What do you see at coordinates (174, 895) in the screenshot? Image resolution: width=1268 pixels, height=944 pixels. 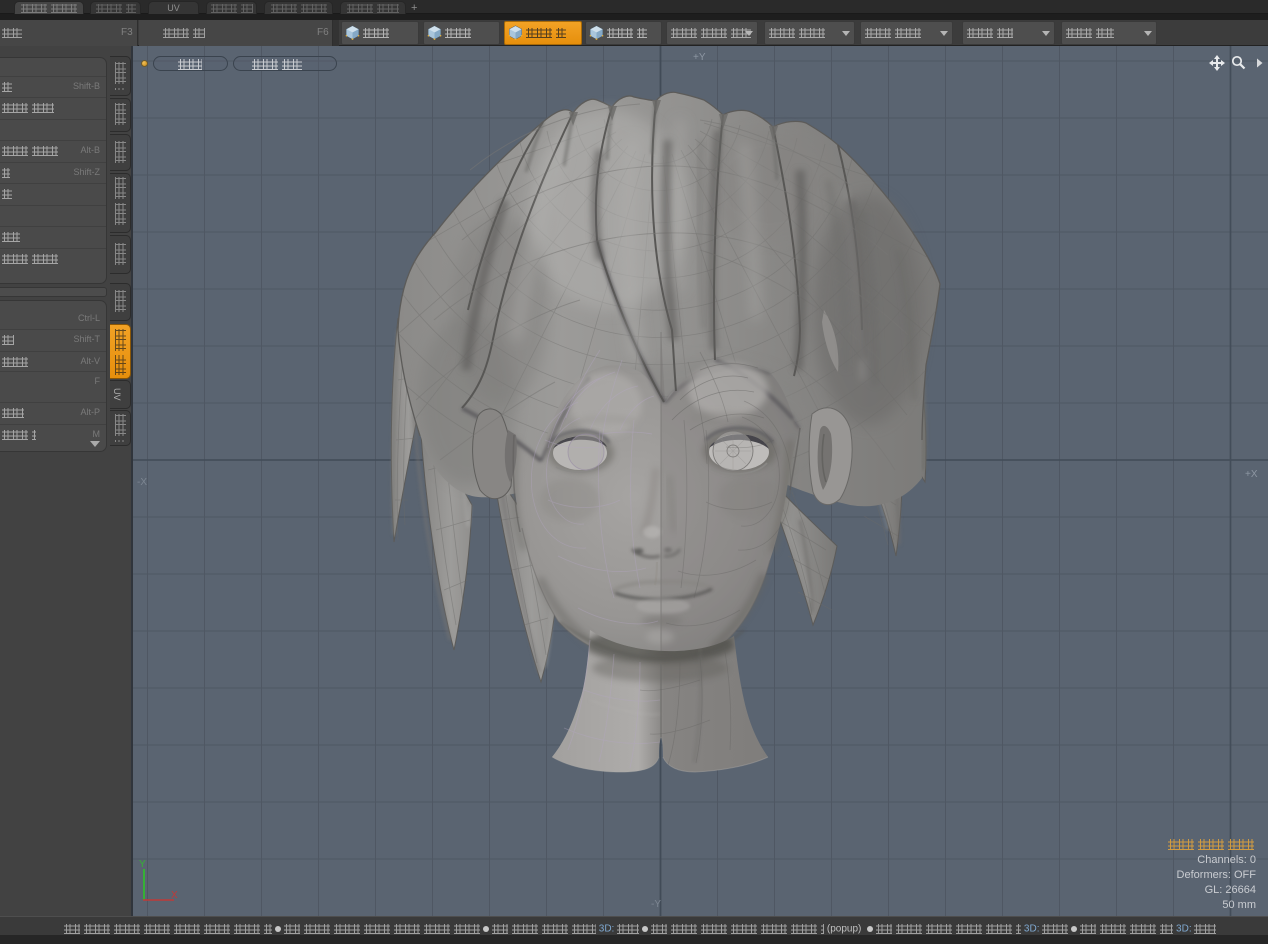 I see `svg-text: X` at bounding box center [174, 895].